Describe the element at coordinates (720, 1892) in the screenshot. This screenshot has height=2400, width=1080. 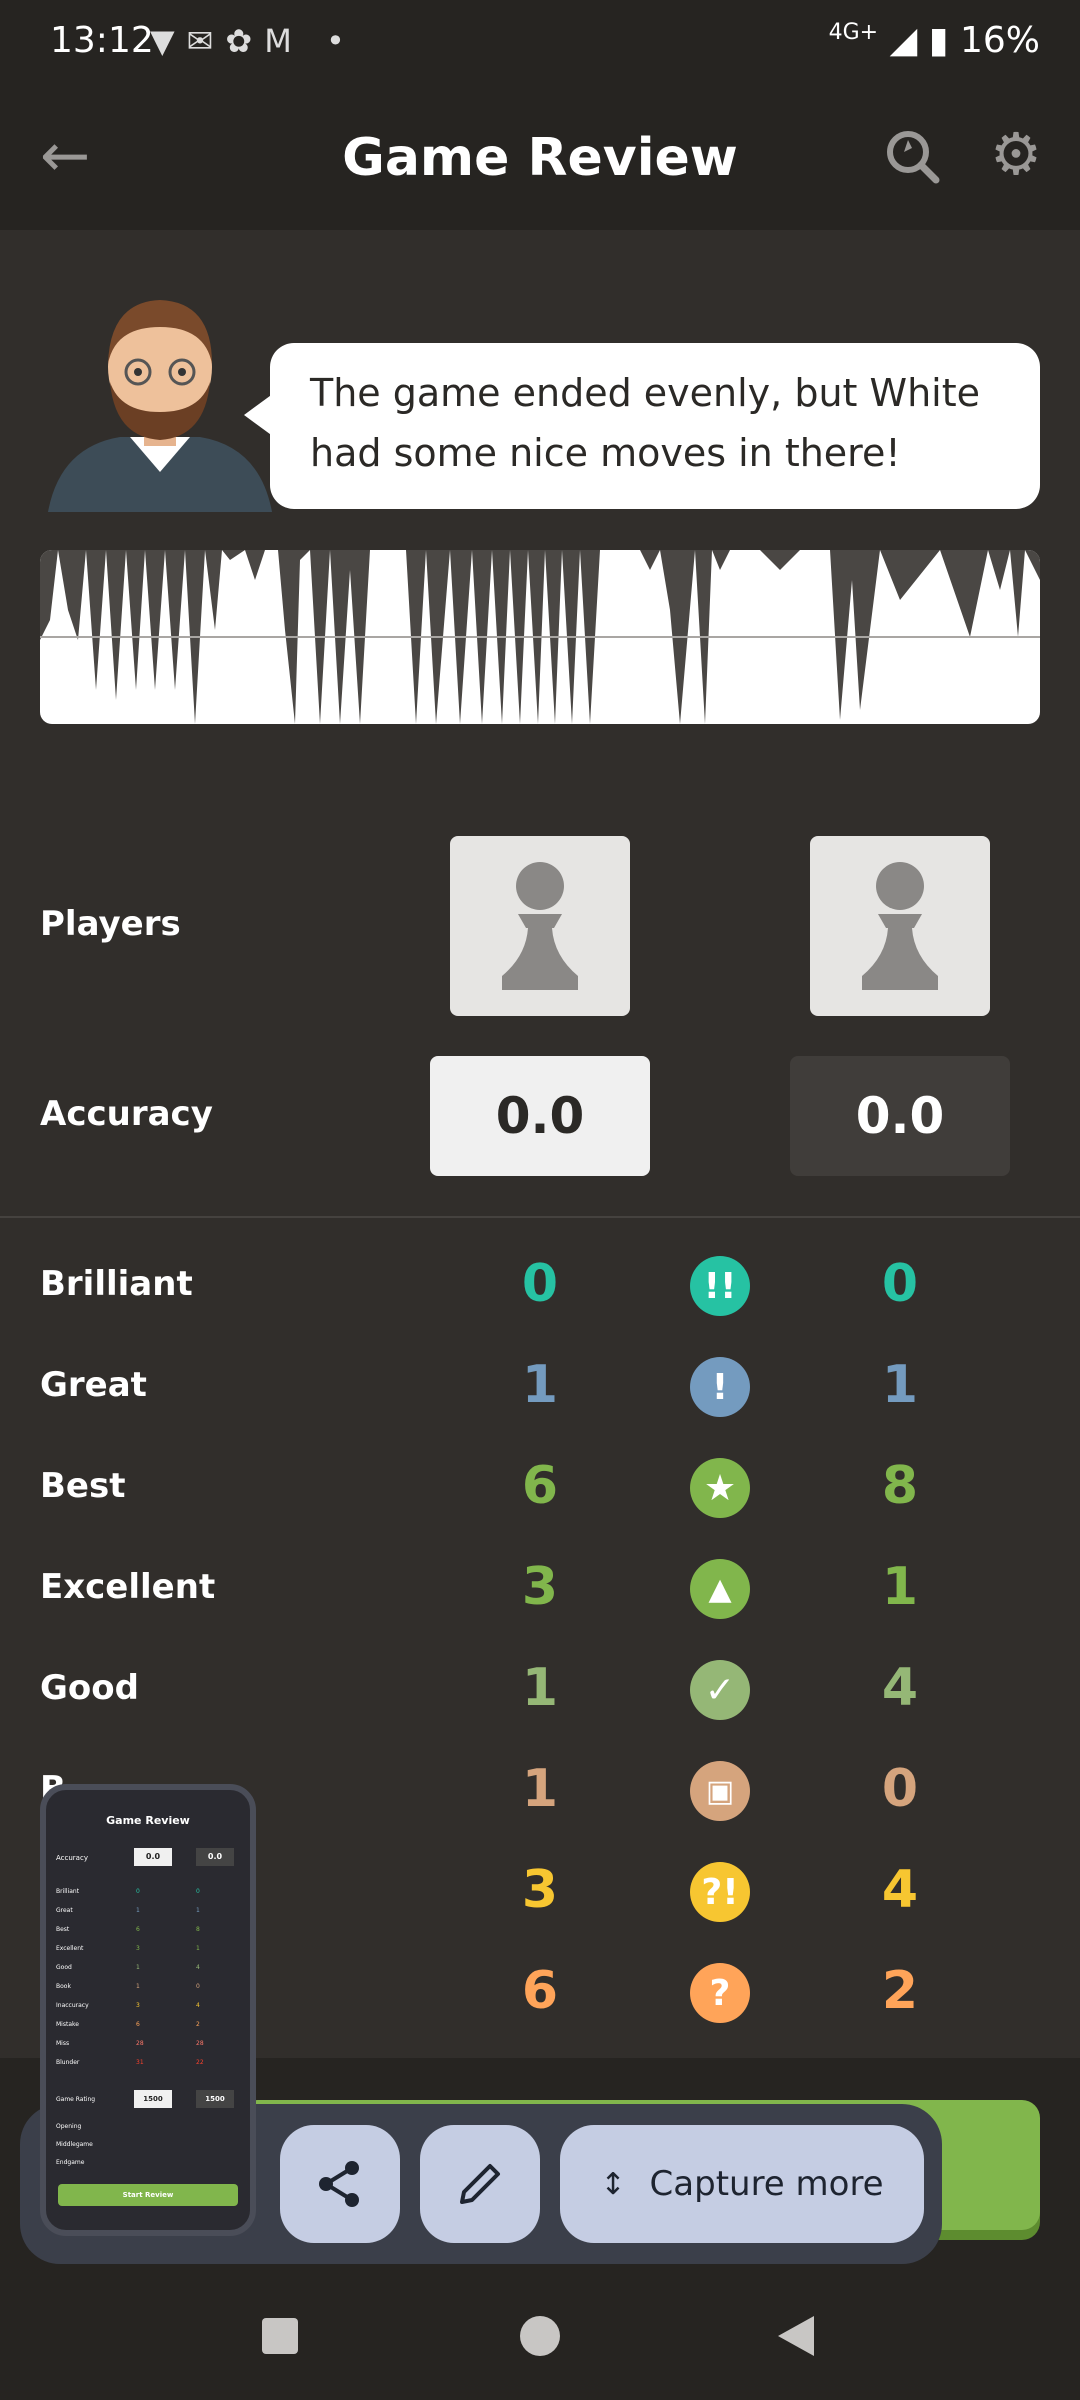
I see `inaccuracy-icon: ?!` at that location.